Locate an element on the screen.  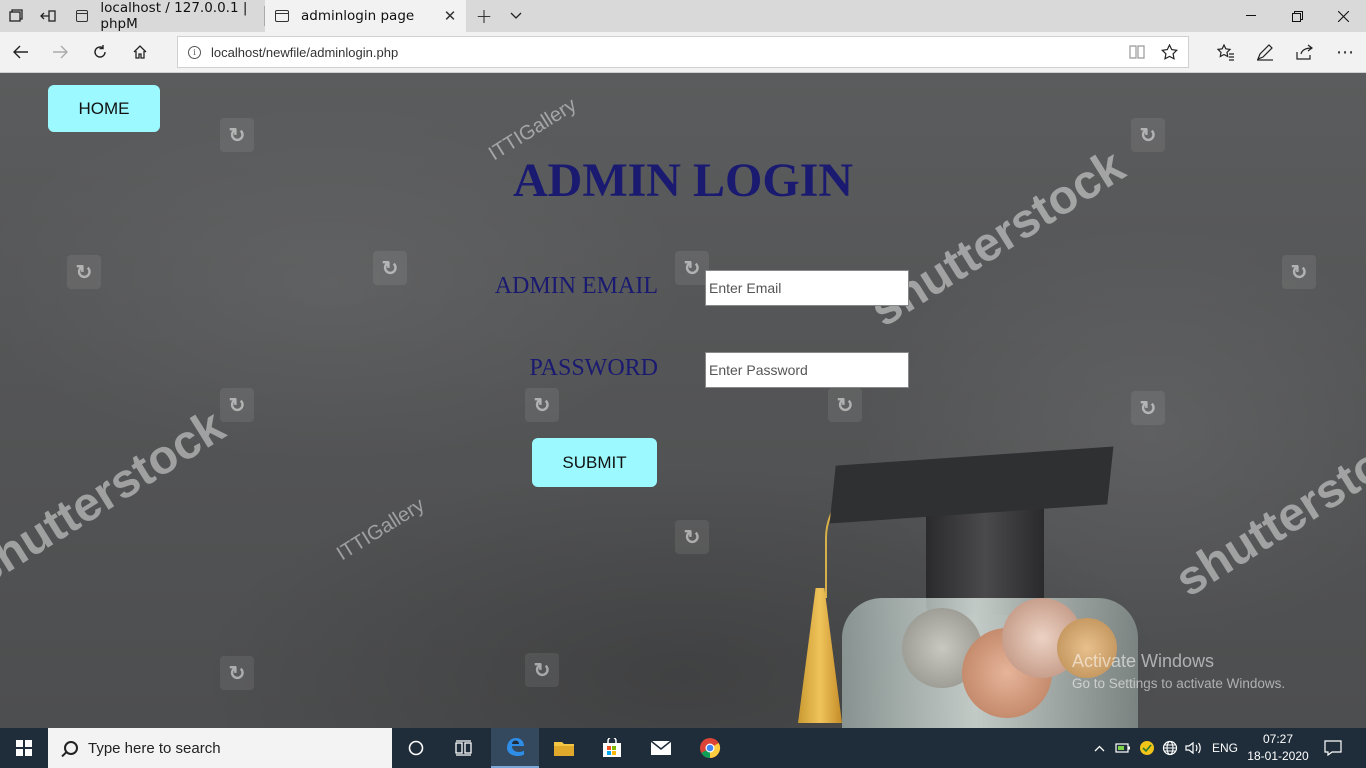
restore-icon is located at coordinates (1297, 16).